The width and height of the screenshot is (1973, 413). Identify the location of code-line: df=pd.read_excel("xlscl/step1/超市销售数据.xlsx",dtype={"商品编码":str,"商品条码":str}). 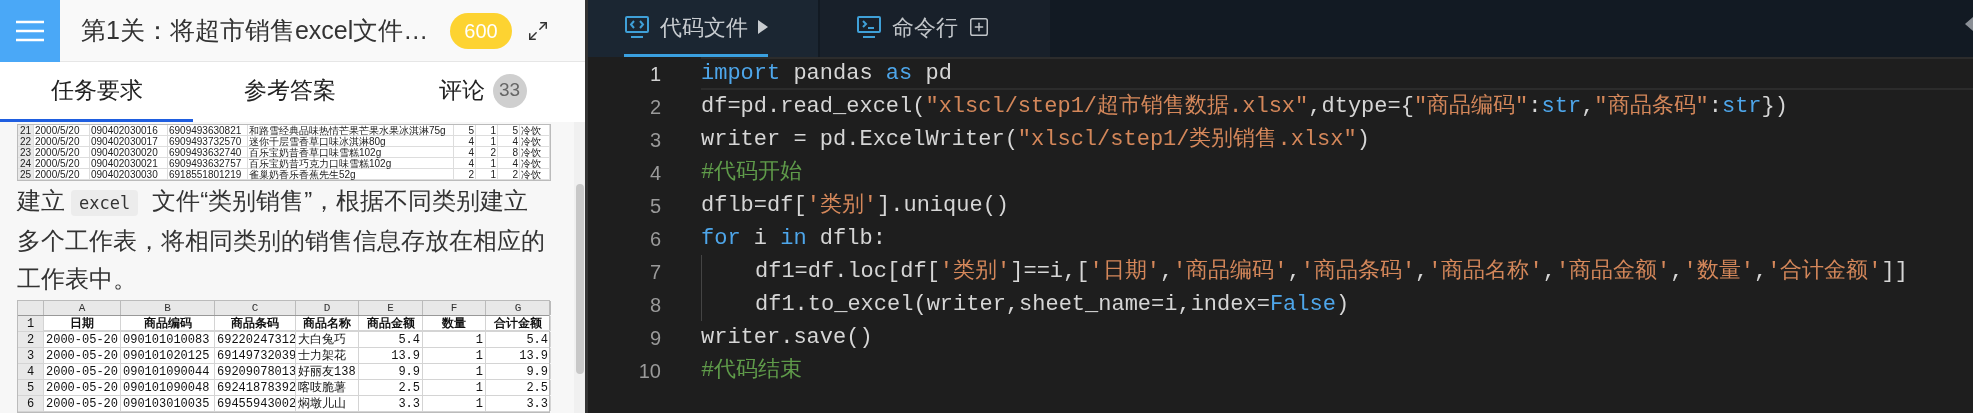
(1244, 106).